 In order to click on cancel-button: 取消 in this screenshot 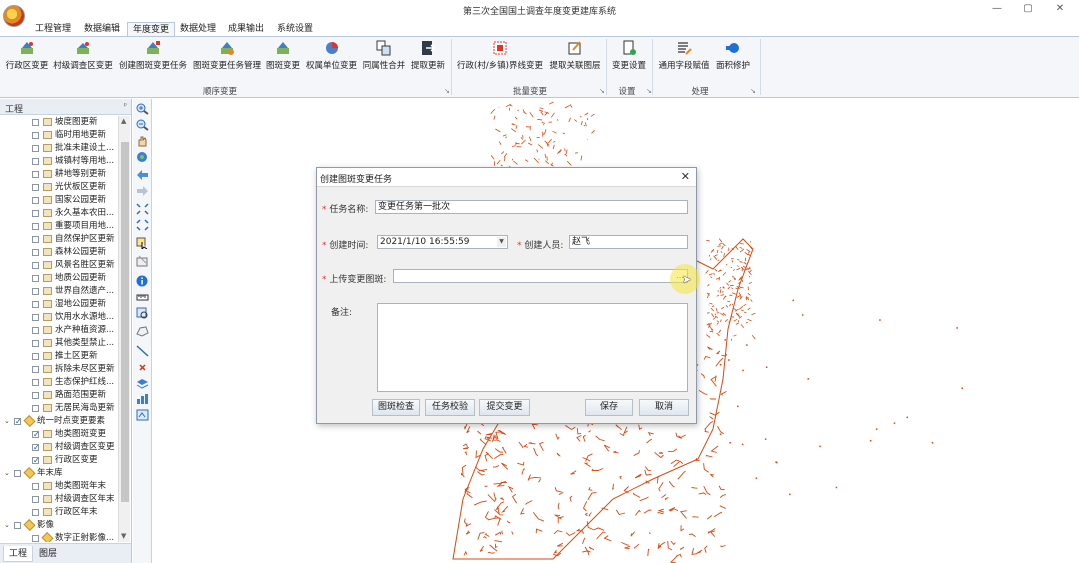, I will do `click(664, 407)`.